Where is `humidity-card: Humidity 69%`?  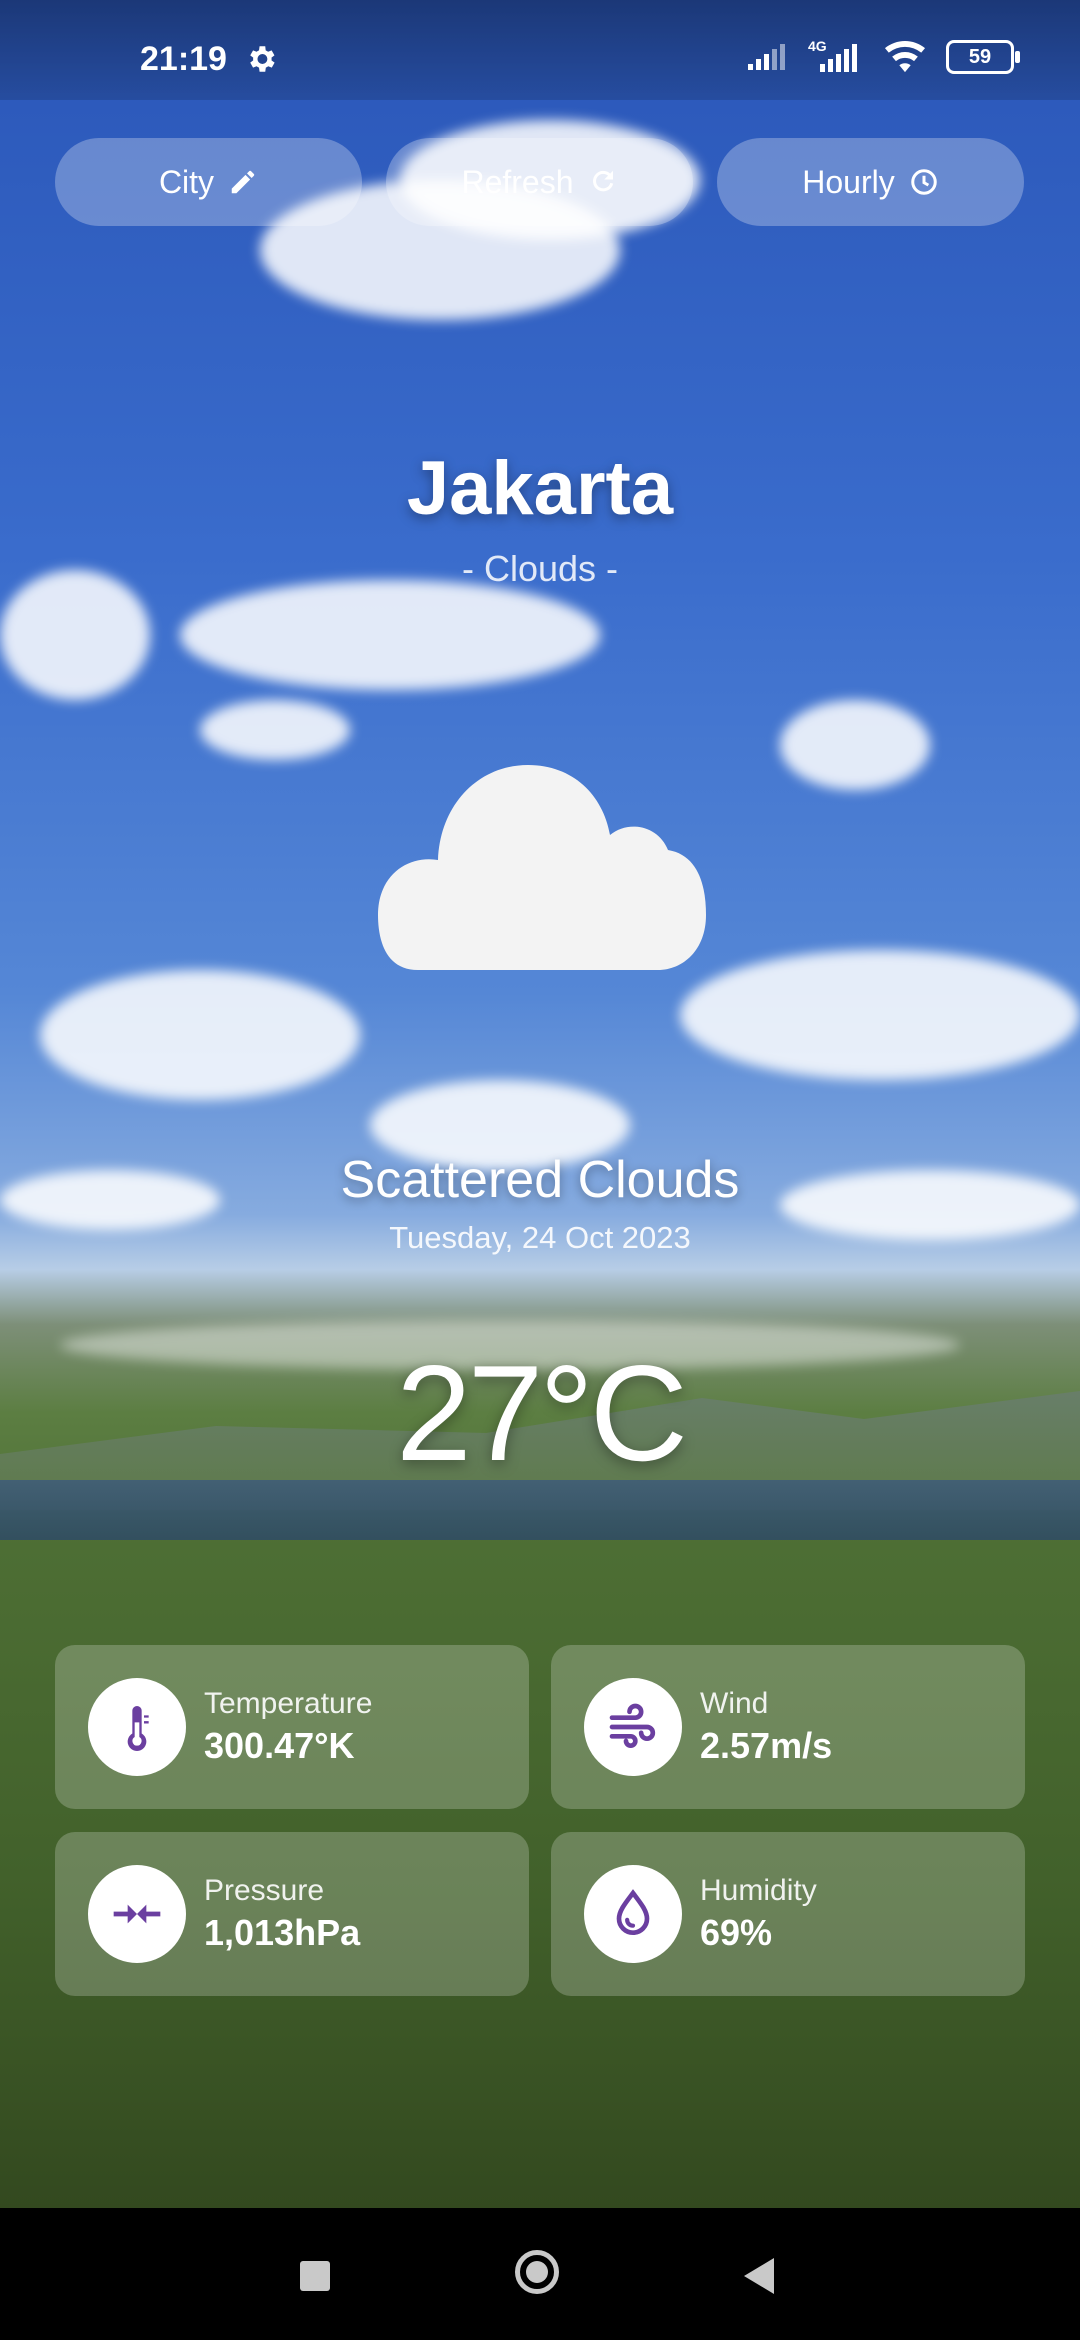 humidity-card: Humidity 69% is located at coordinates (788, 1914).